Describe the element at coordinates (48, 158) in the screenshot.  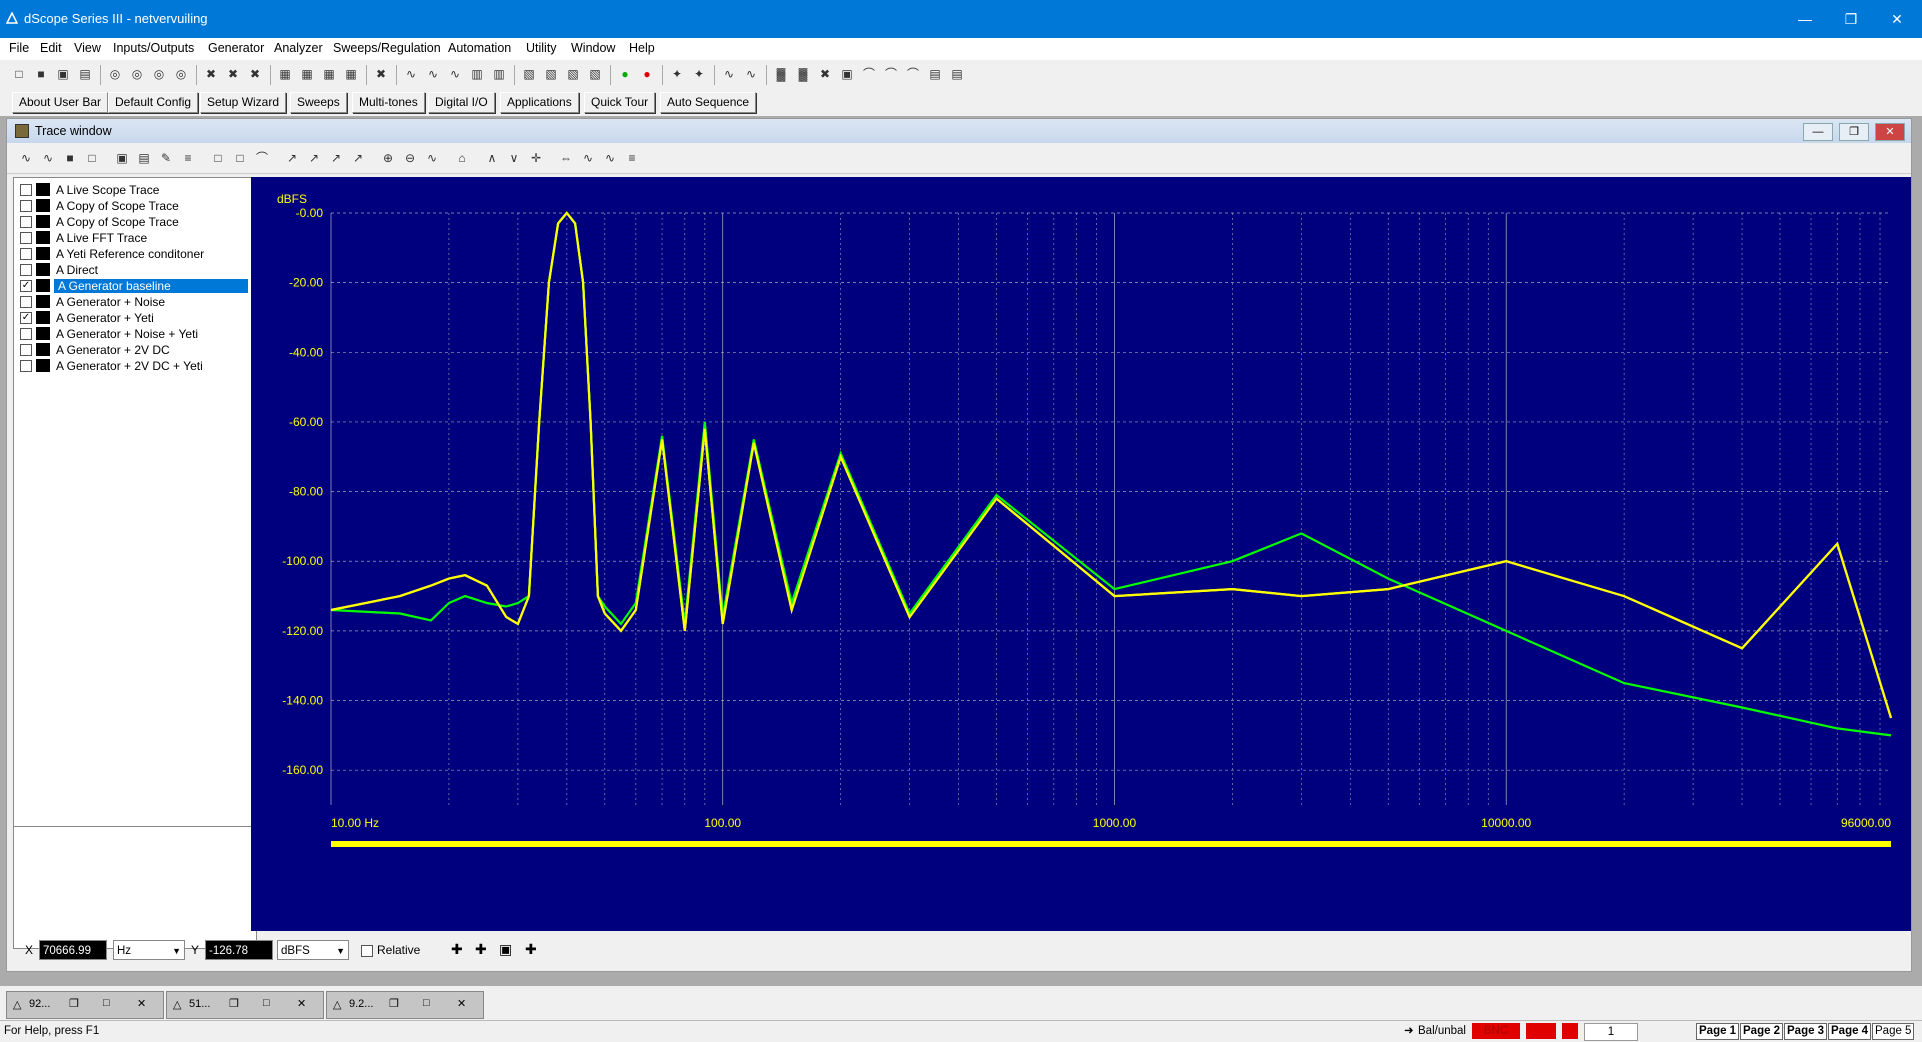
I see `fft-trace-icon: ∿` at that location.